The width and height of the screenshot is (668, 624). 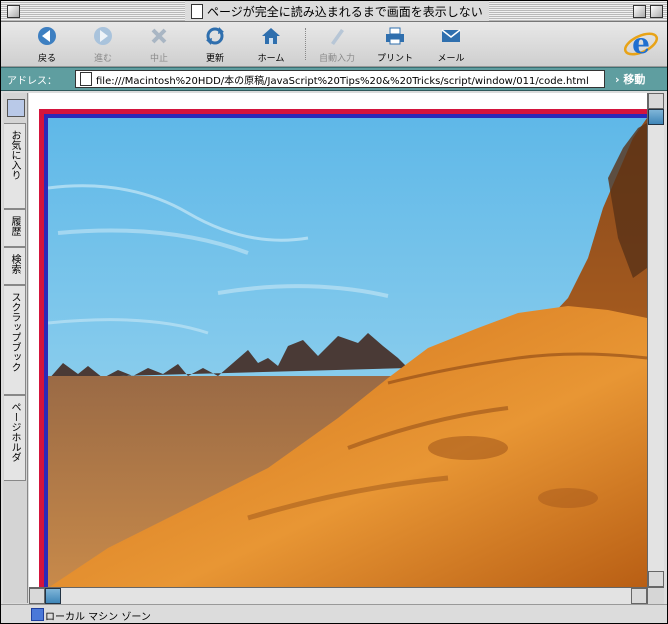 What do you see at coordinates (102, 59) in the screenshot?
I see `forward-label: 進む` at bounding box center [102, 59].